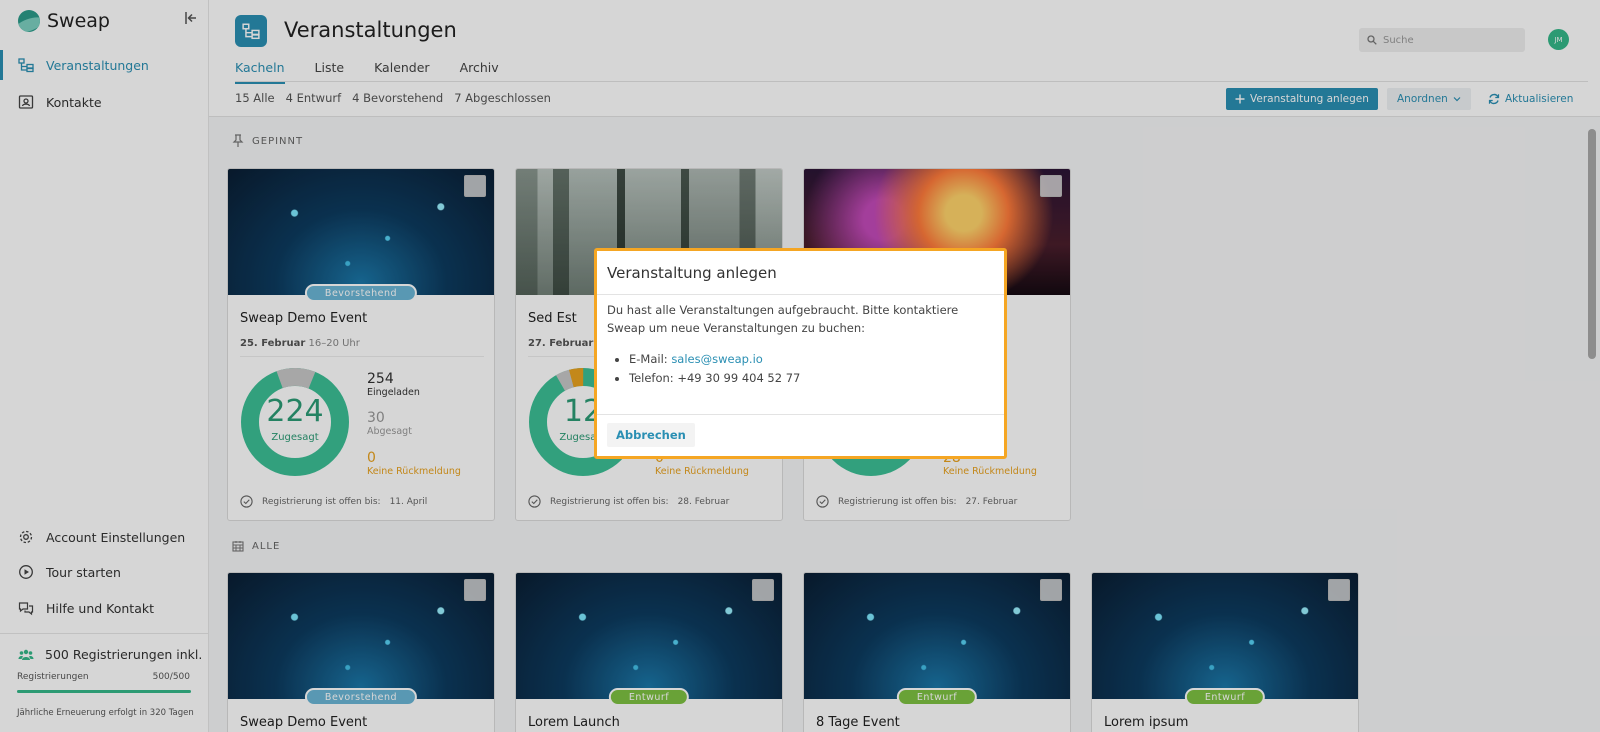 The height and width of the screenshot is (732, 1600). I want to click on phone-number: +49 30 99 404 52 77, so click(739, 378).